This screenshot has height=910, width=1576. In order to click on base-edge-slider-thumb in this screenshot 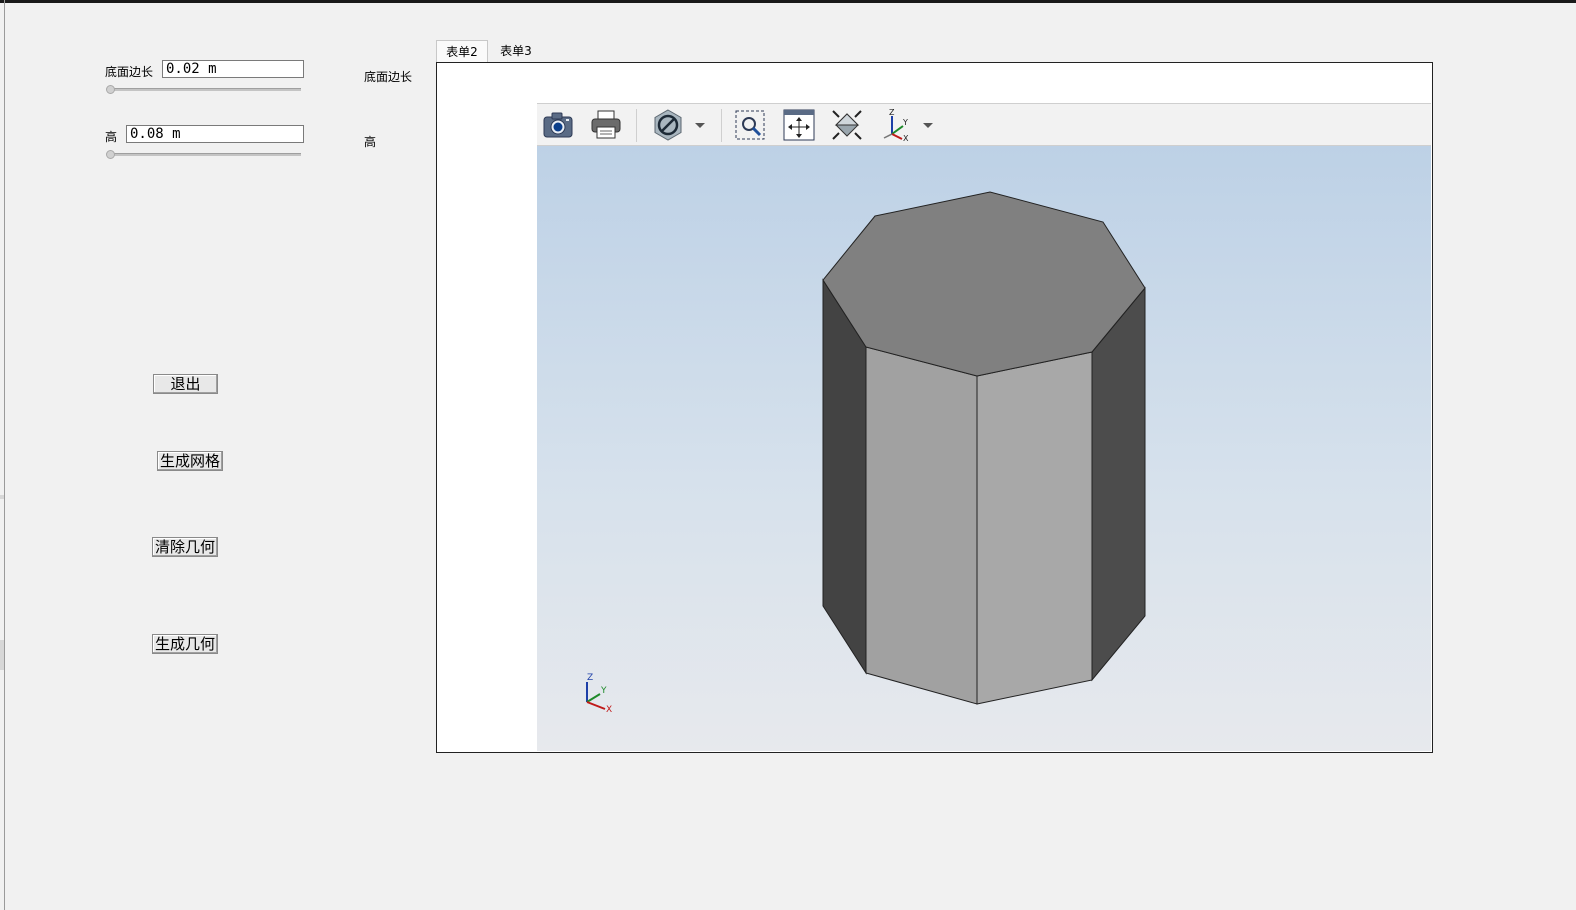, I will do `click(110, 89)`.